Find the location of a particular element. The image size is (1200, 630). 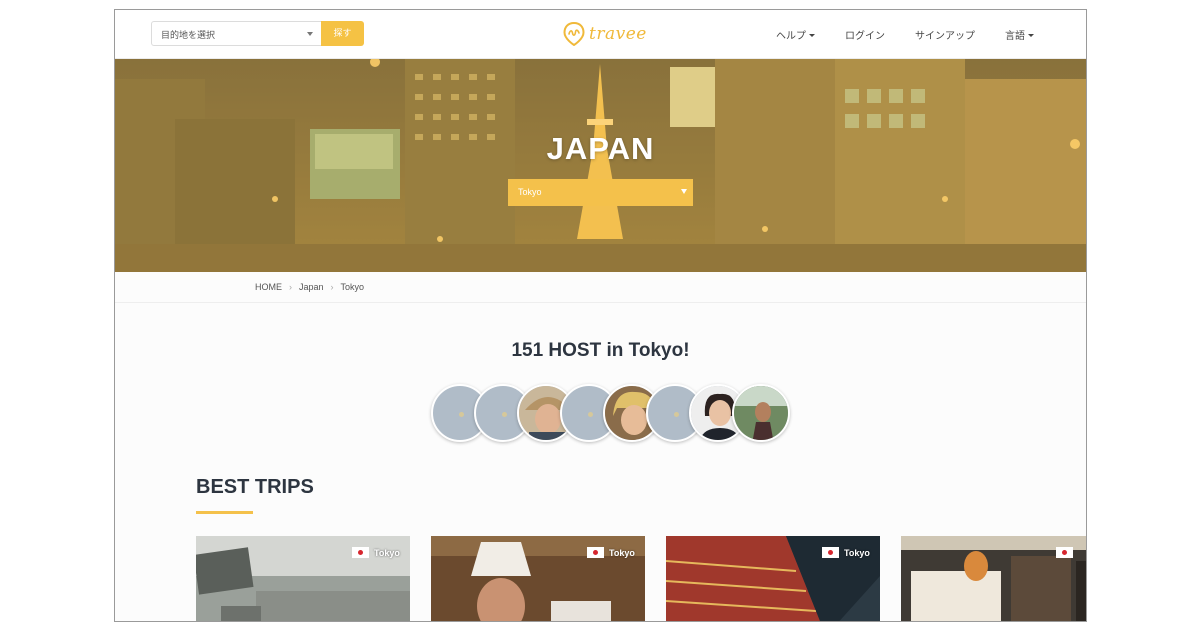

city-select-value: Tokyo is located at coordinates (530, 192).